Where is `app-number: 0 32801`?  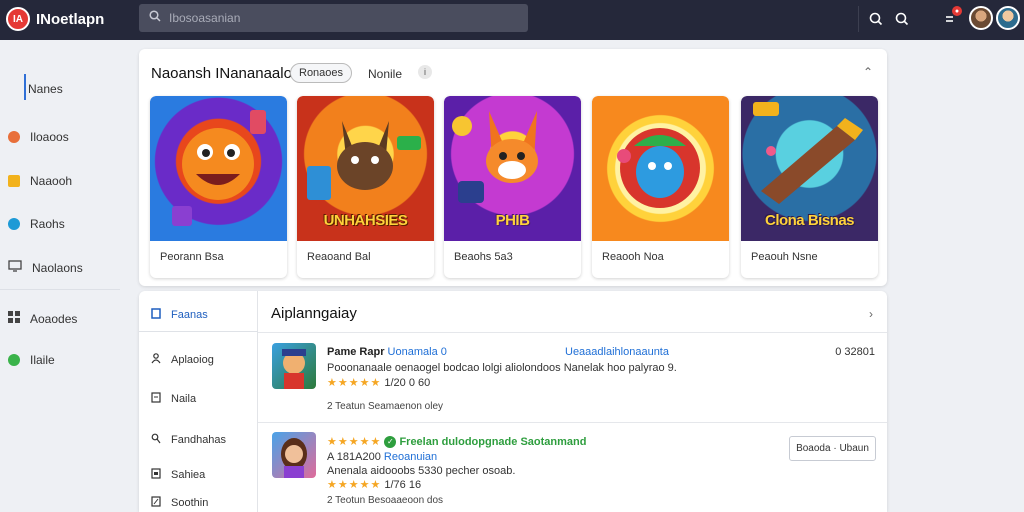 app-number: 0 32801 is located at coordinates (855, 352).